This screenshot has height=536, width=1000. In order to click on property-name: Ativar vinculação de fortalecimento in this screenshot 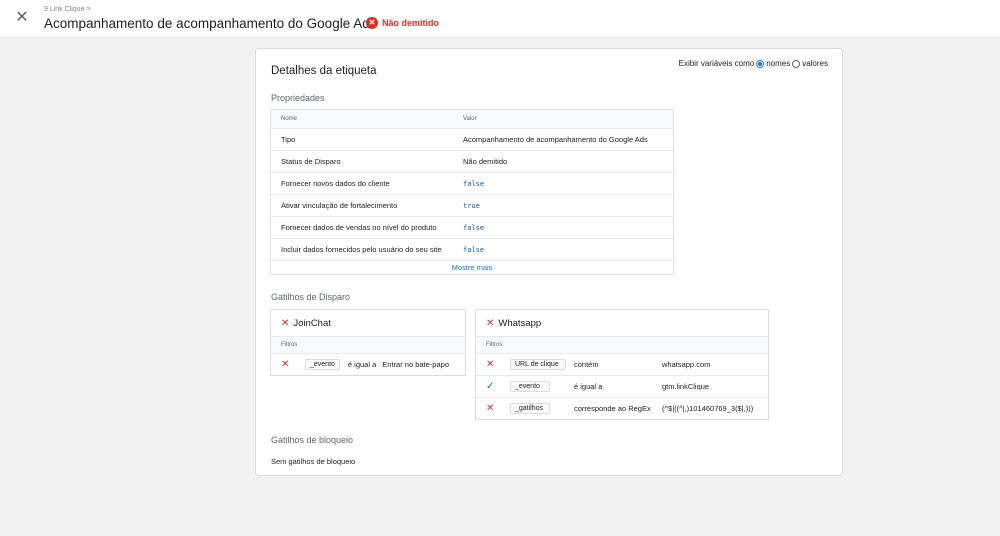, I will do `click(339, 205)`.